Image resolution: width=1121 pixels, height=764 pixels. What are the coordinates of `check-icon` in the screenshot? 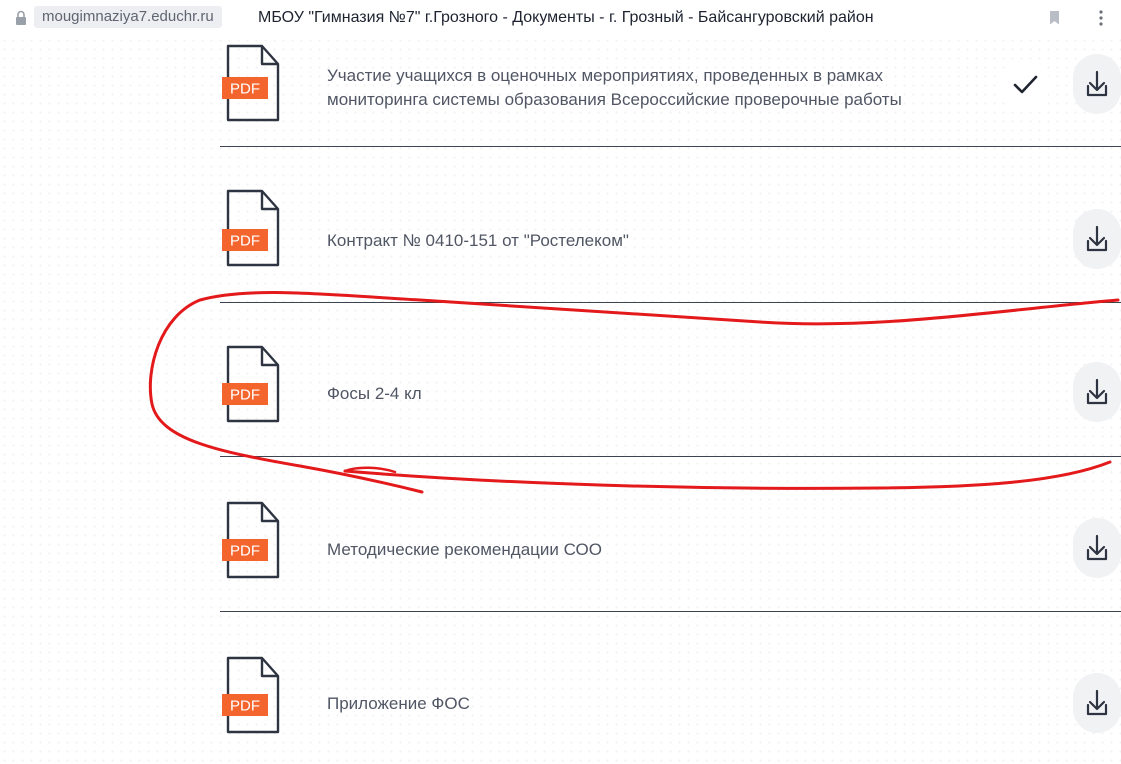 It's located at (1025, 85).